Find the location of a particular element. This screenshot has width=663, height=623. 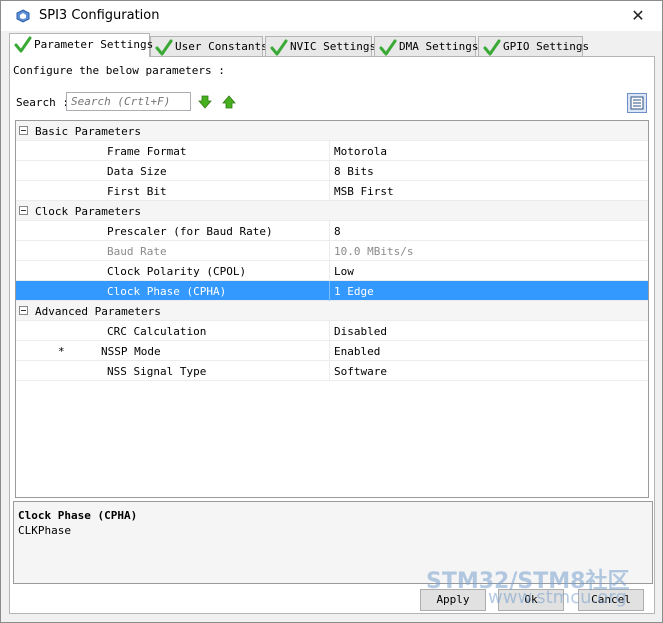

group-basic-parameters: Basic Parameters is located at coordinates (332, 131).